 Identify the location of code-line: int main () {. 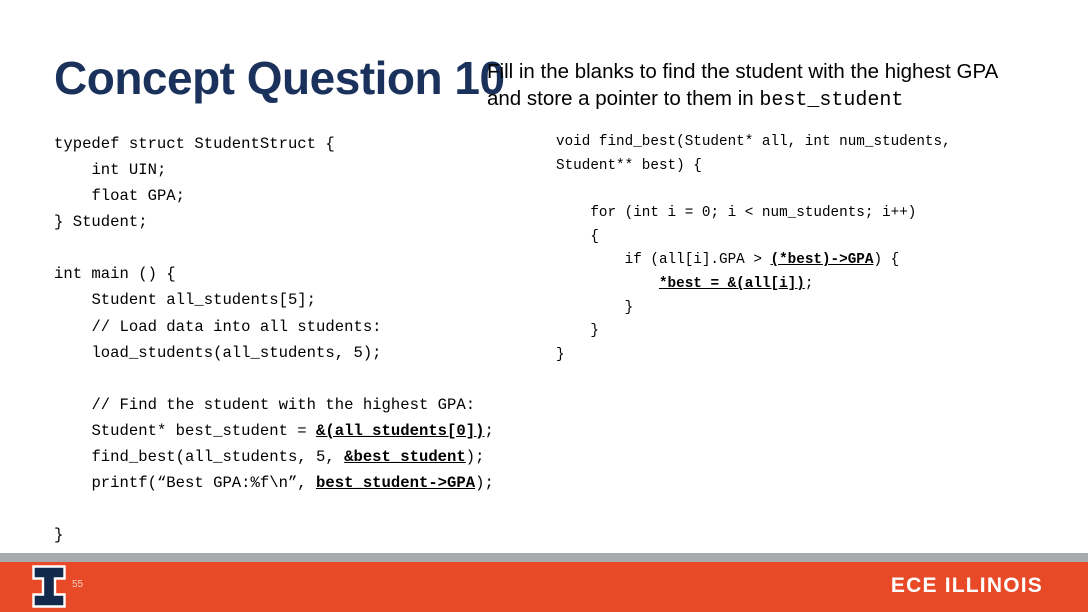
(115, 274).